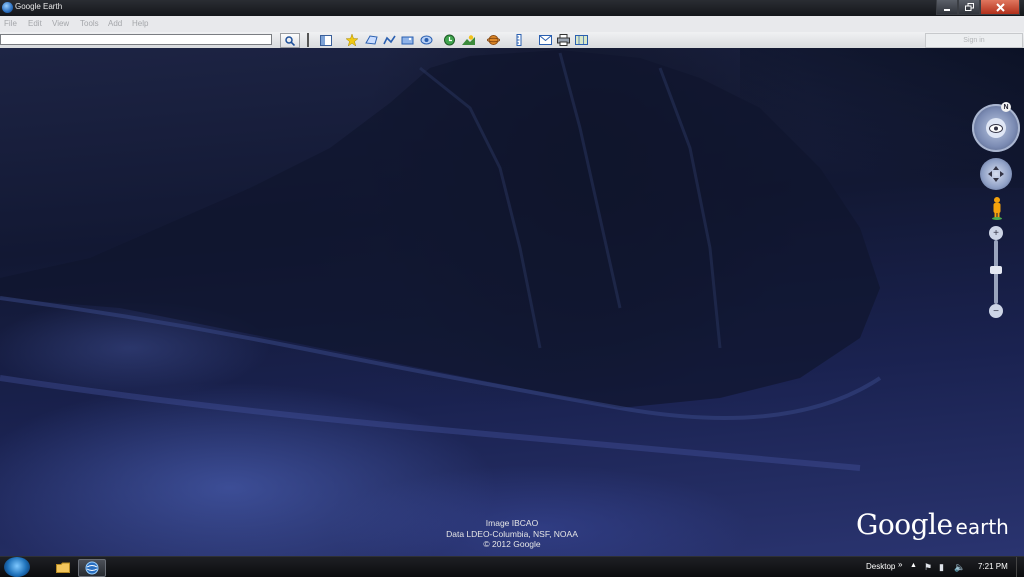 Image resolution: width=1024 pixels, height=577 pixels. I want to click on menu-add: Add, so click(115, 23).